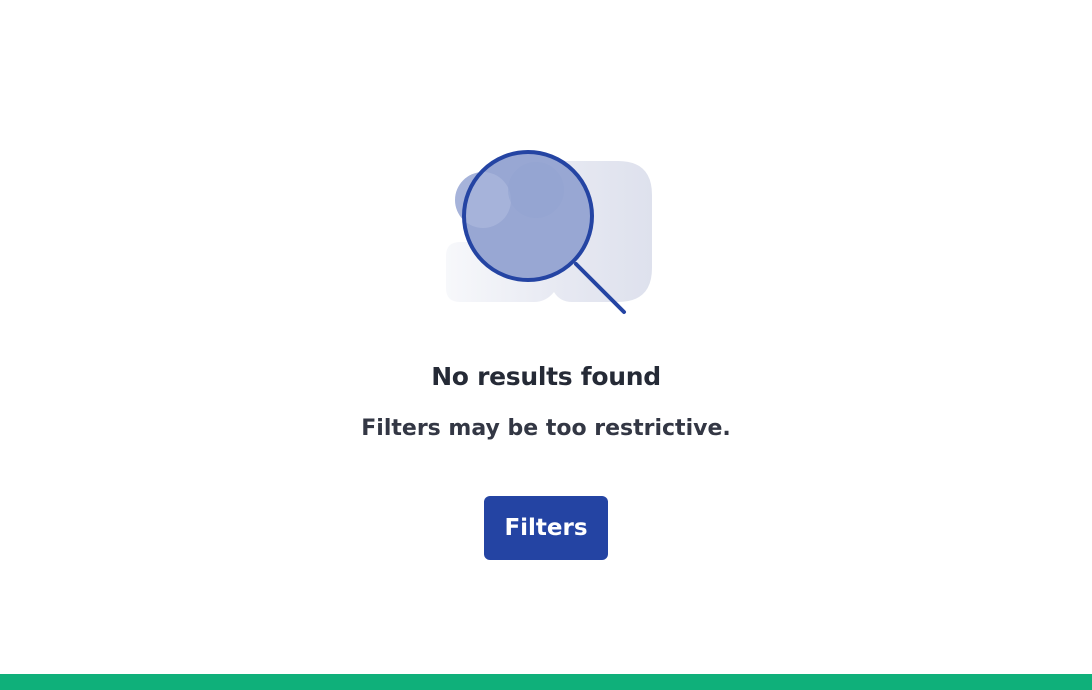  Describe the element at coordinates (546, 528) in the screenshot. I see `filters-button: Filters` at that location.